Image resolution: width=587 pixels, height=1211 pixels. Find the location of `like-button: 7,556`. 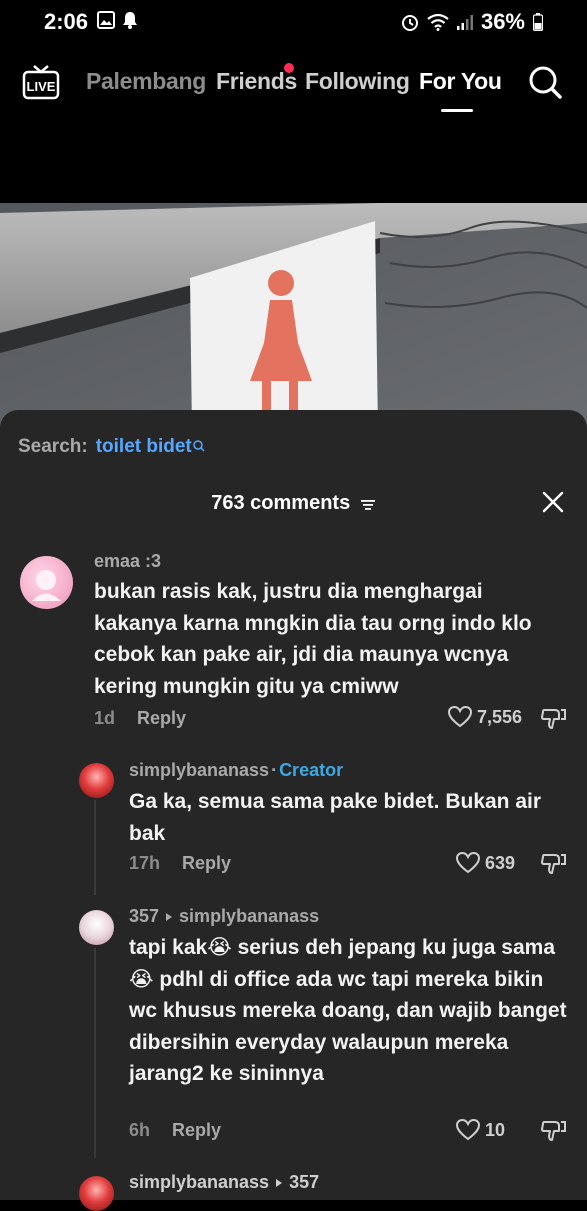

like-button: 7,556 is located at coordinates (485, 717).